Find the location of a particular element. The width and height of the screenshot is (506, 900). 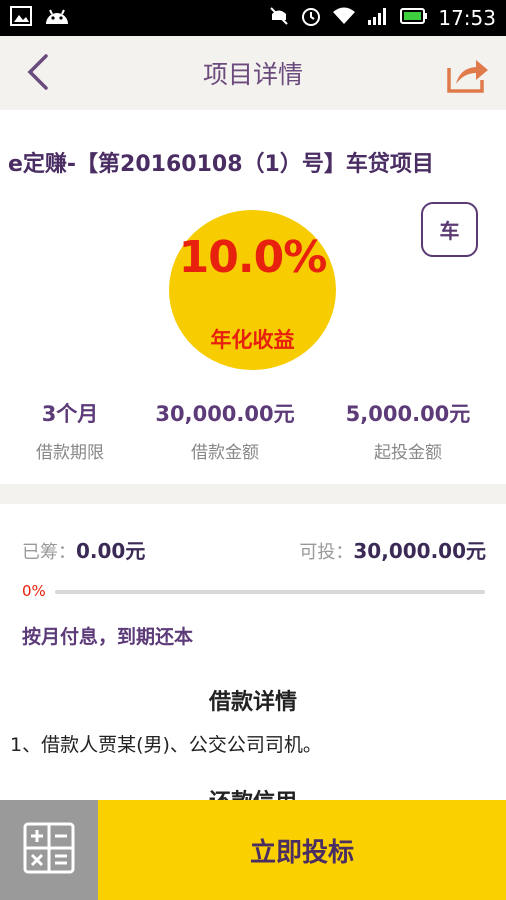

status-bar: 17:53 is located at coordinates (253, 18).